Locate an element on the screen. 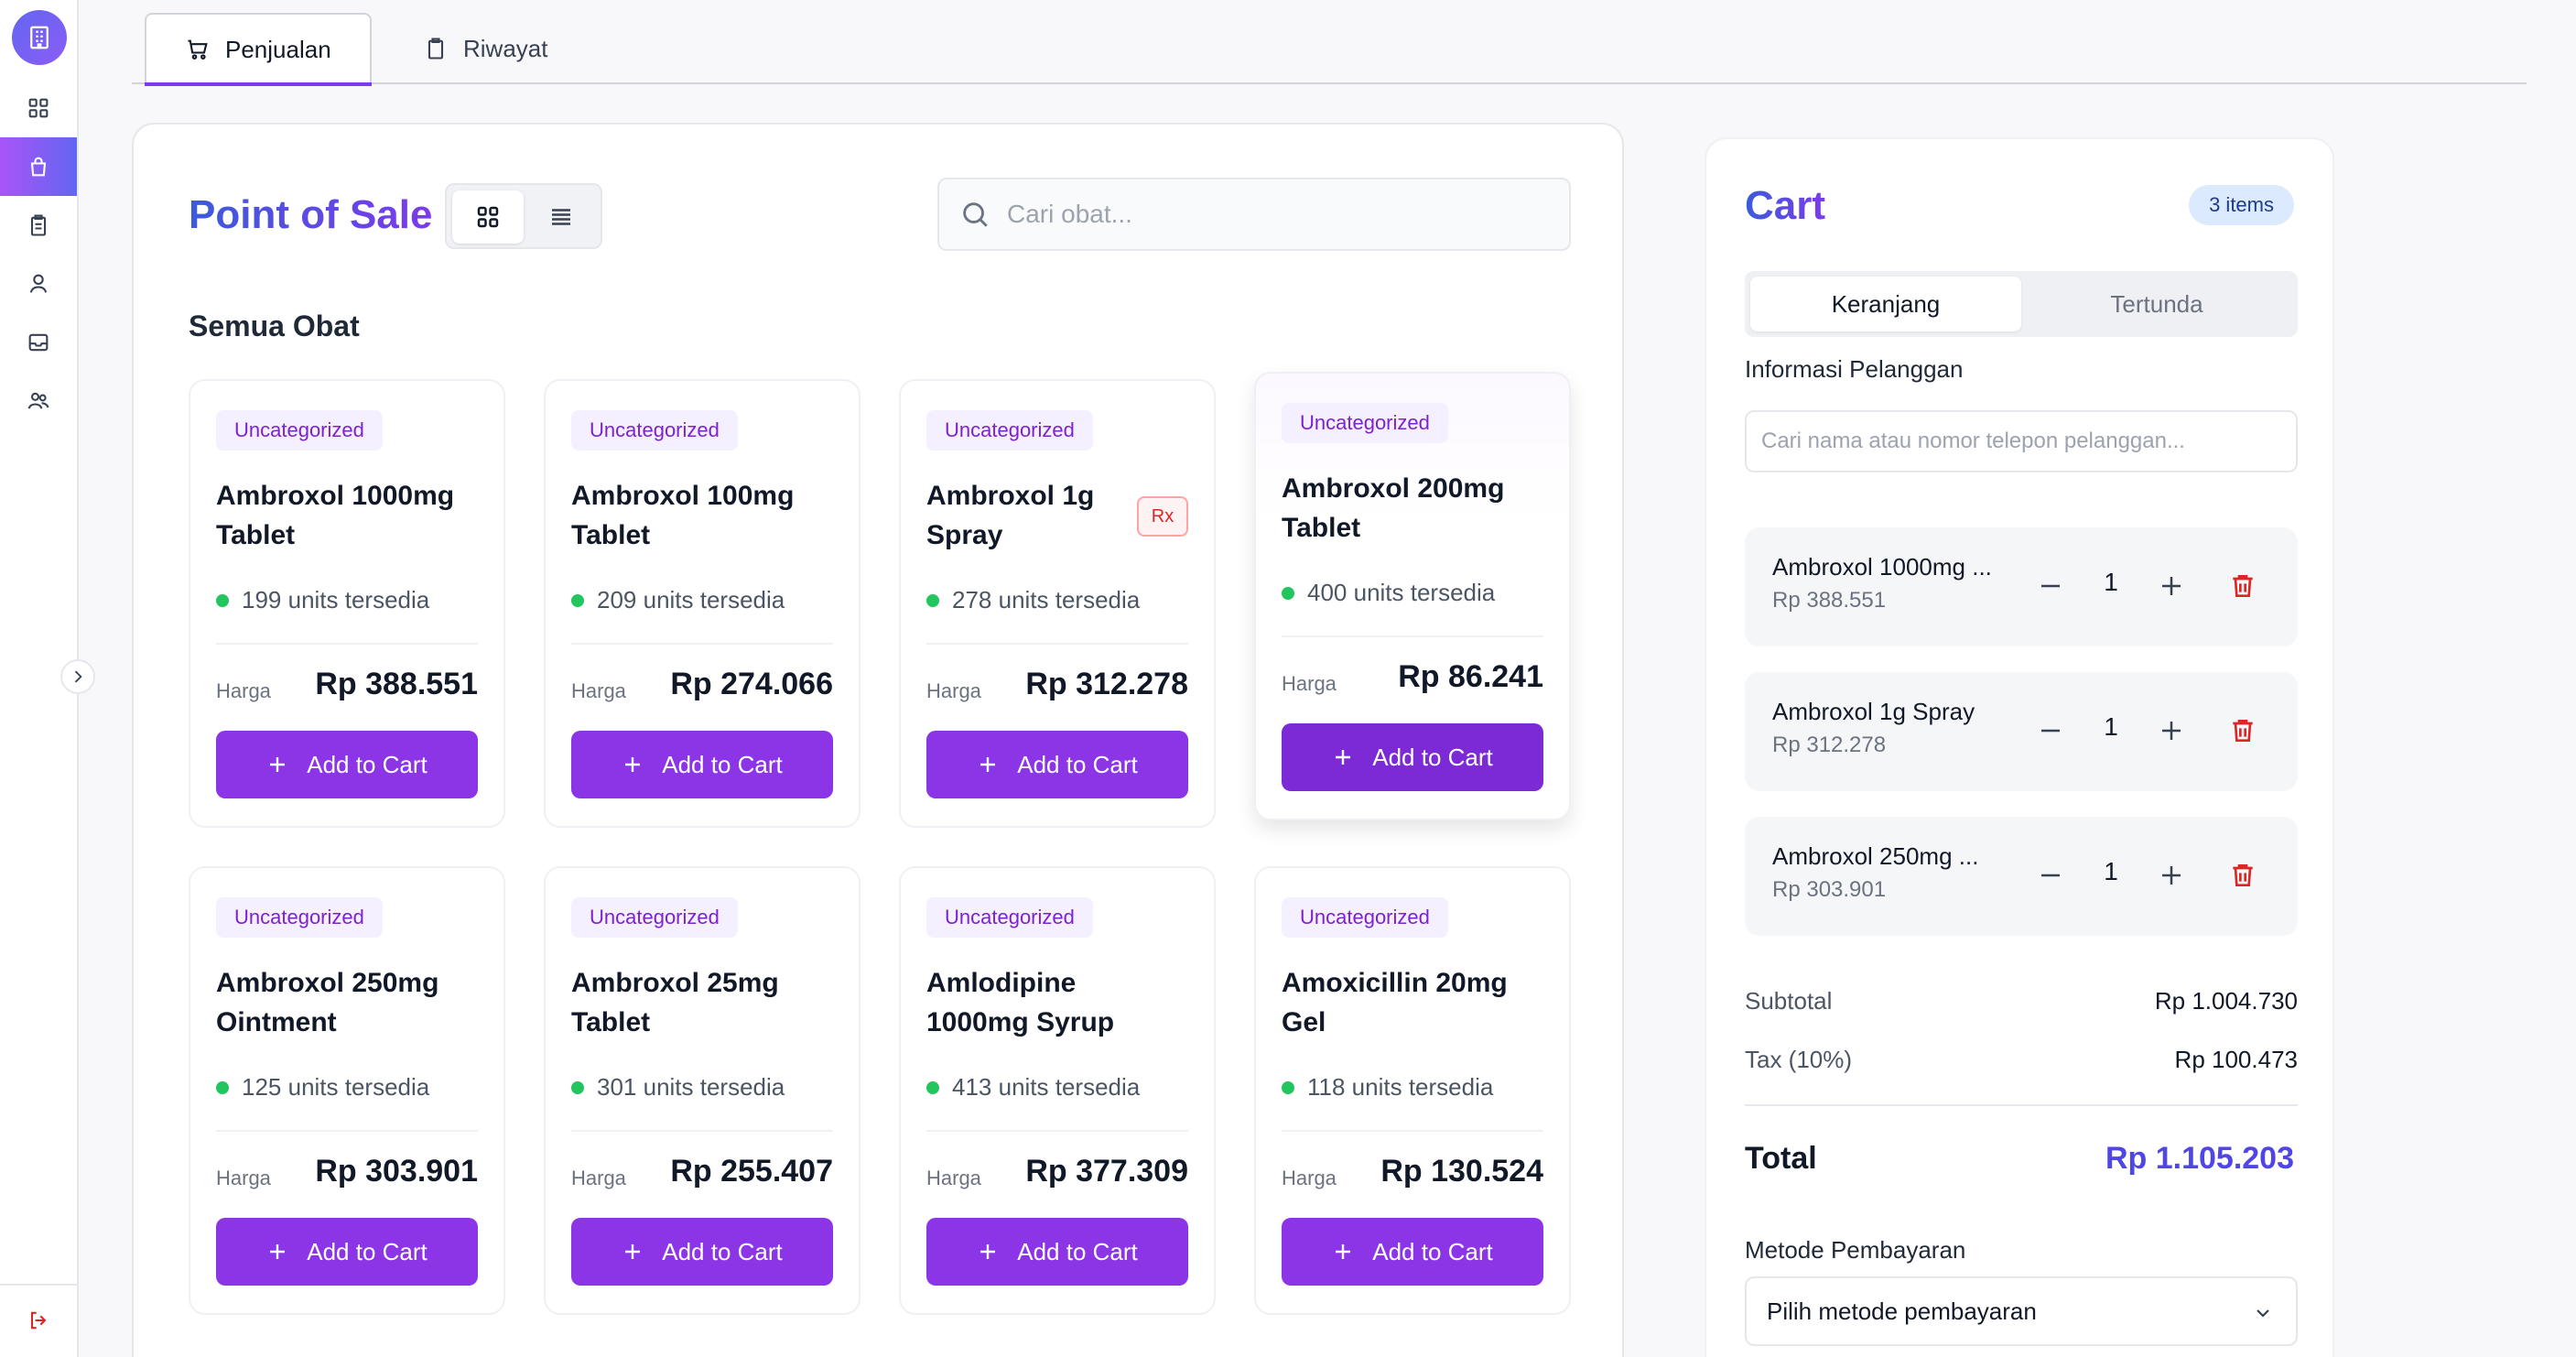 This screenshot has width=2576, height=1357. subtotal-row: Subtotal Rp 1.004.730 is located at coordinates (2022, 1001).